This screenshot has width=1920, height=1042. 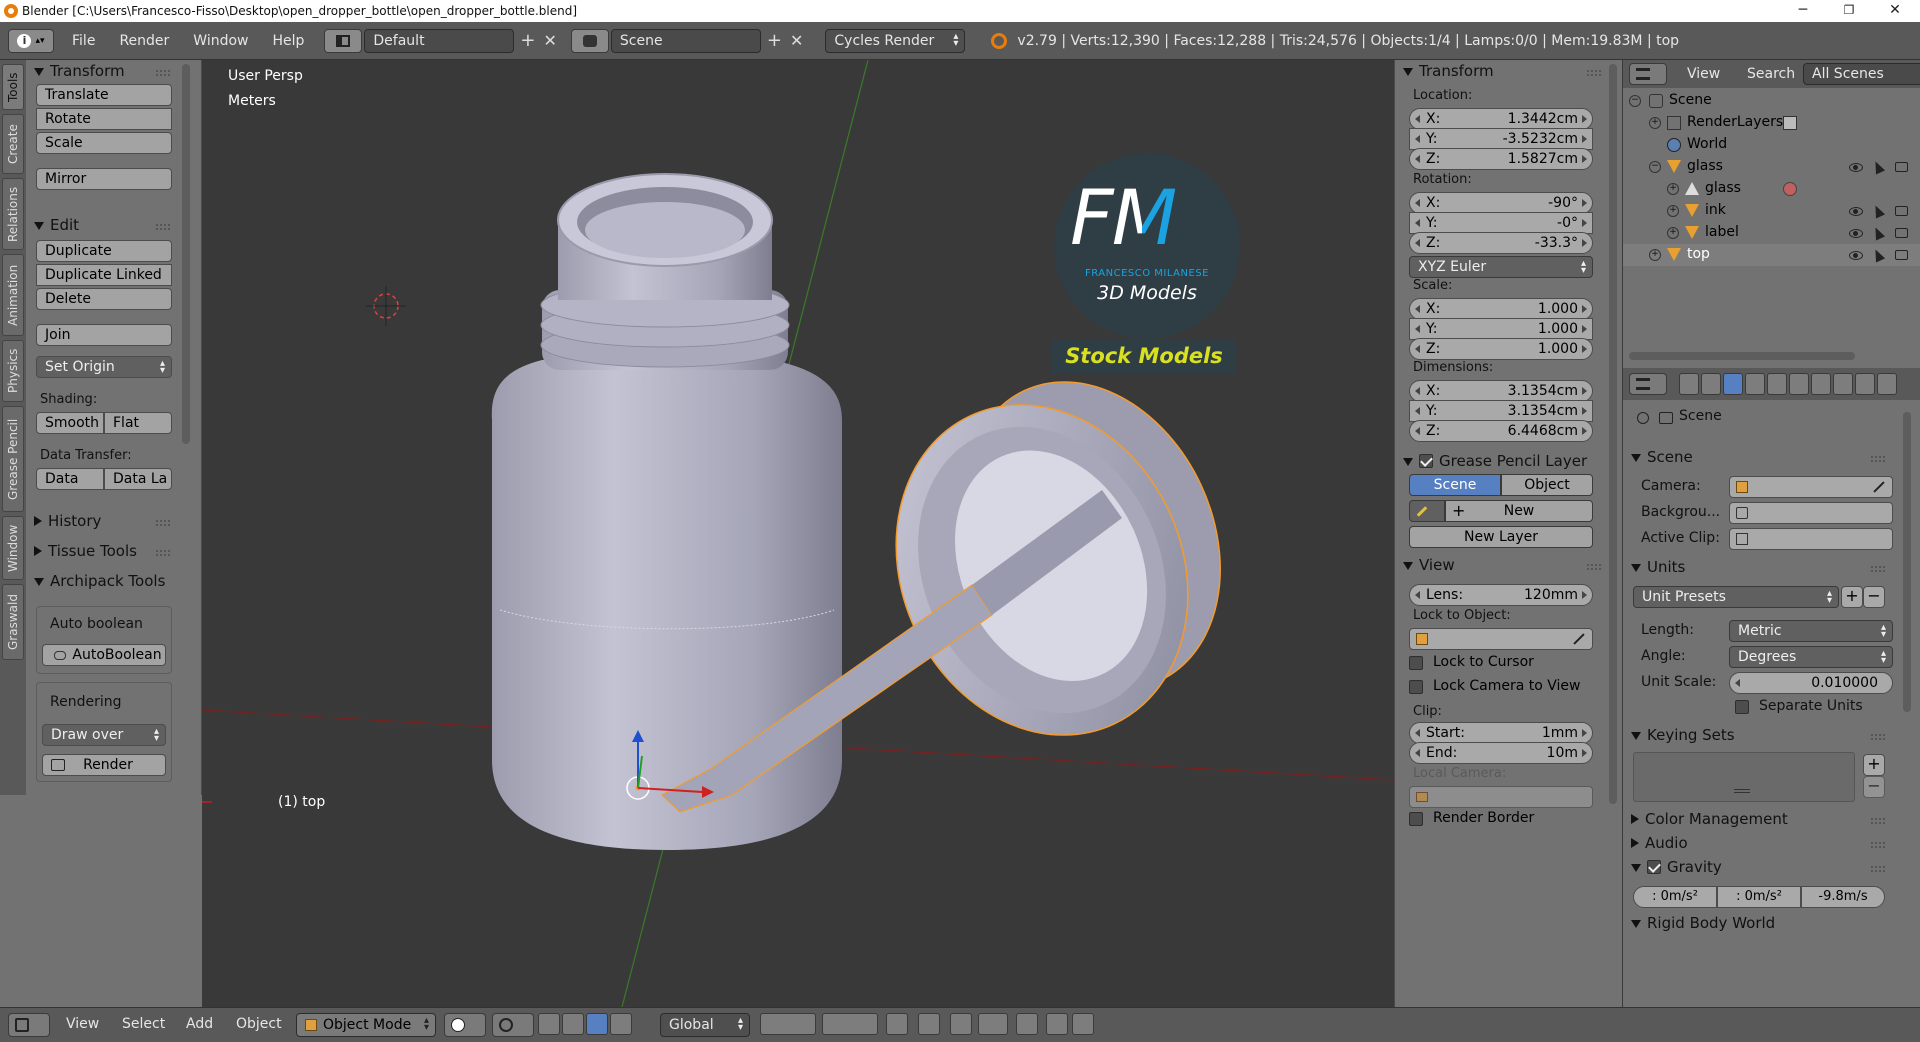 What do you see at coordinates (1027, 1024) in the screenshot?
I see `snap-target-icon` at bounding box center [1027, 1024].